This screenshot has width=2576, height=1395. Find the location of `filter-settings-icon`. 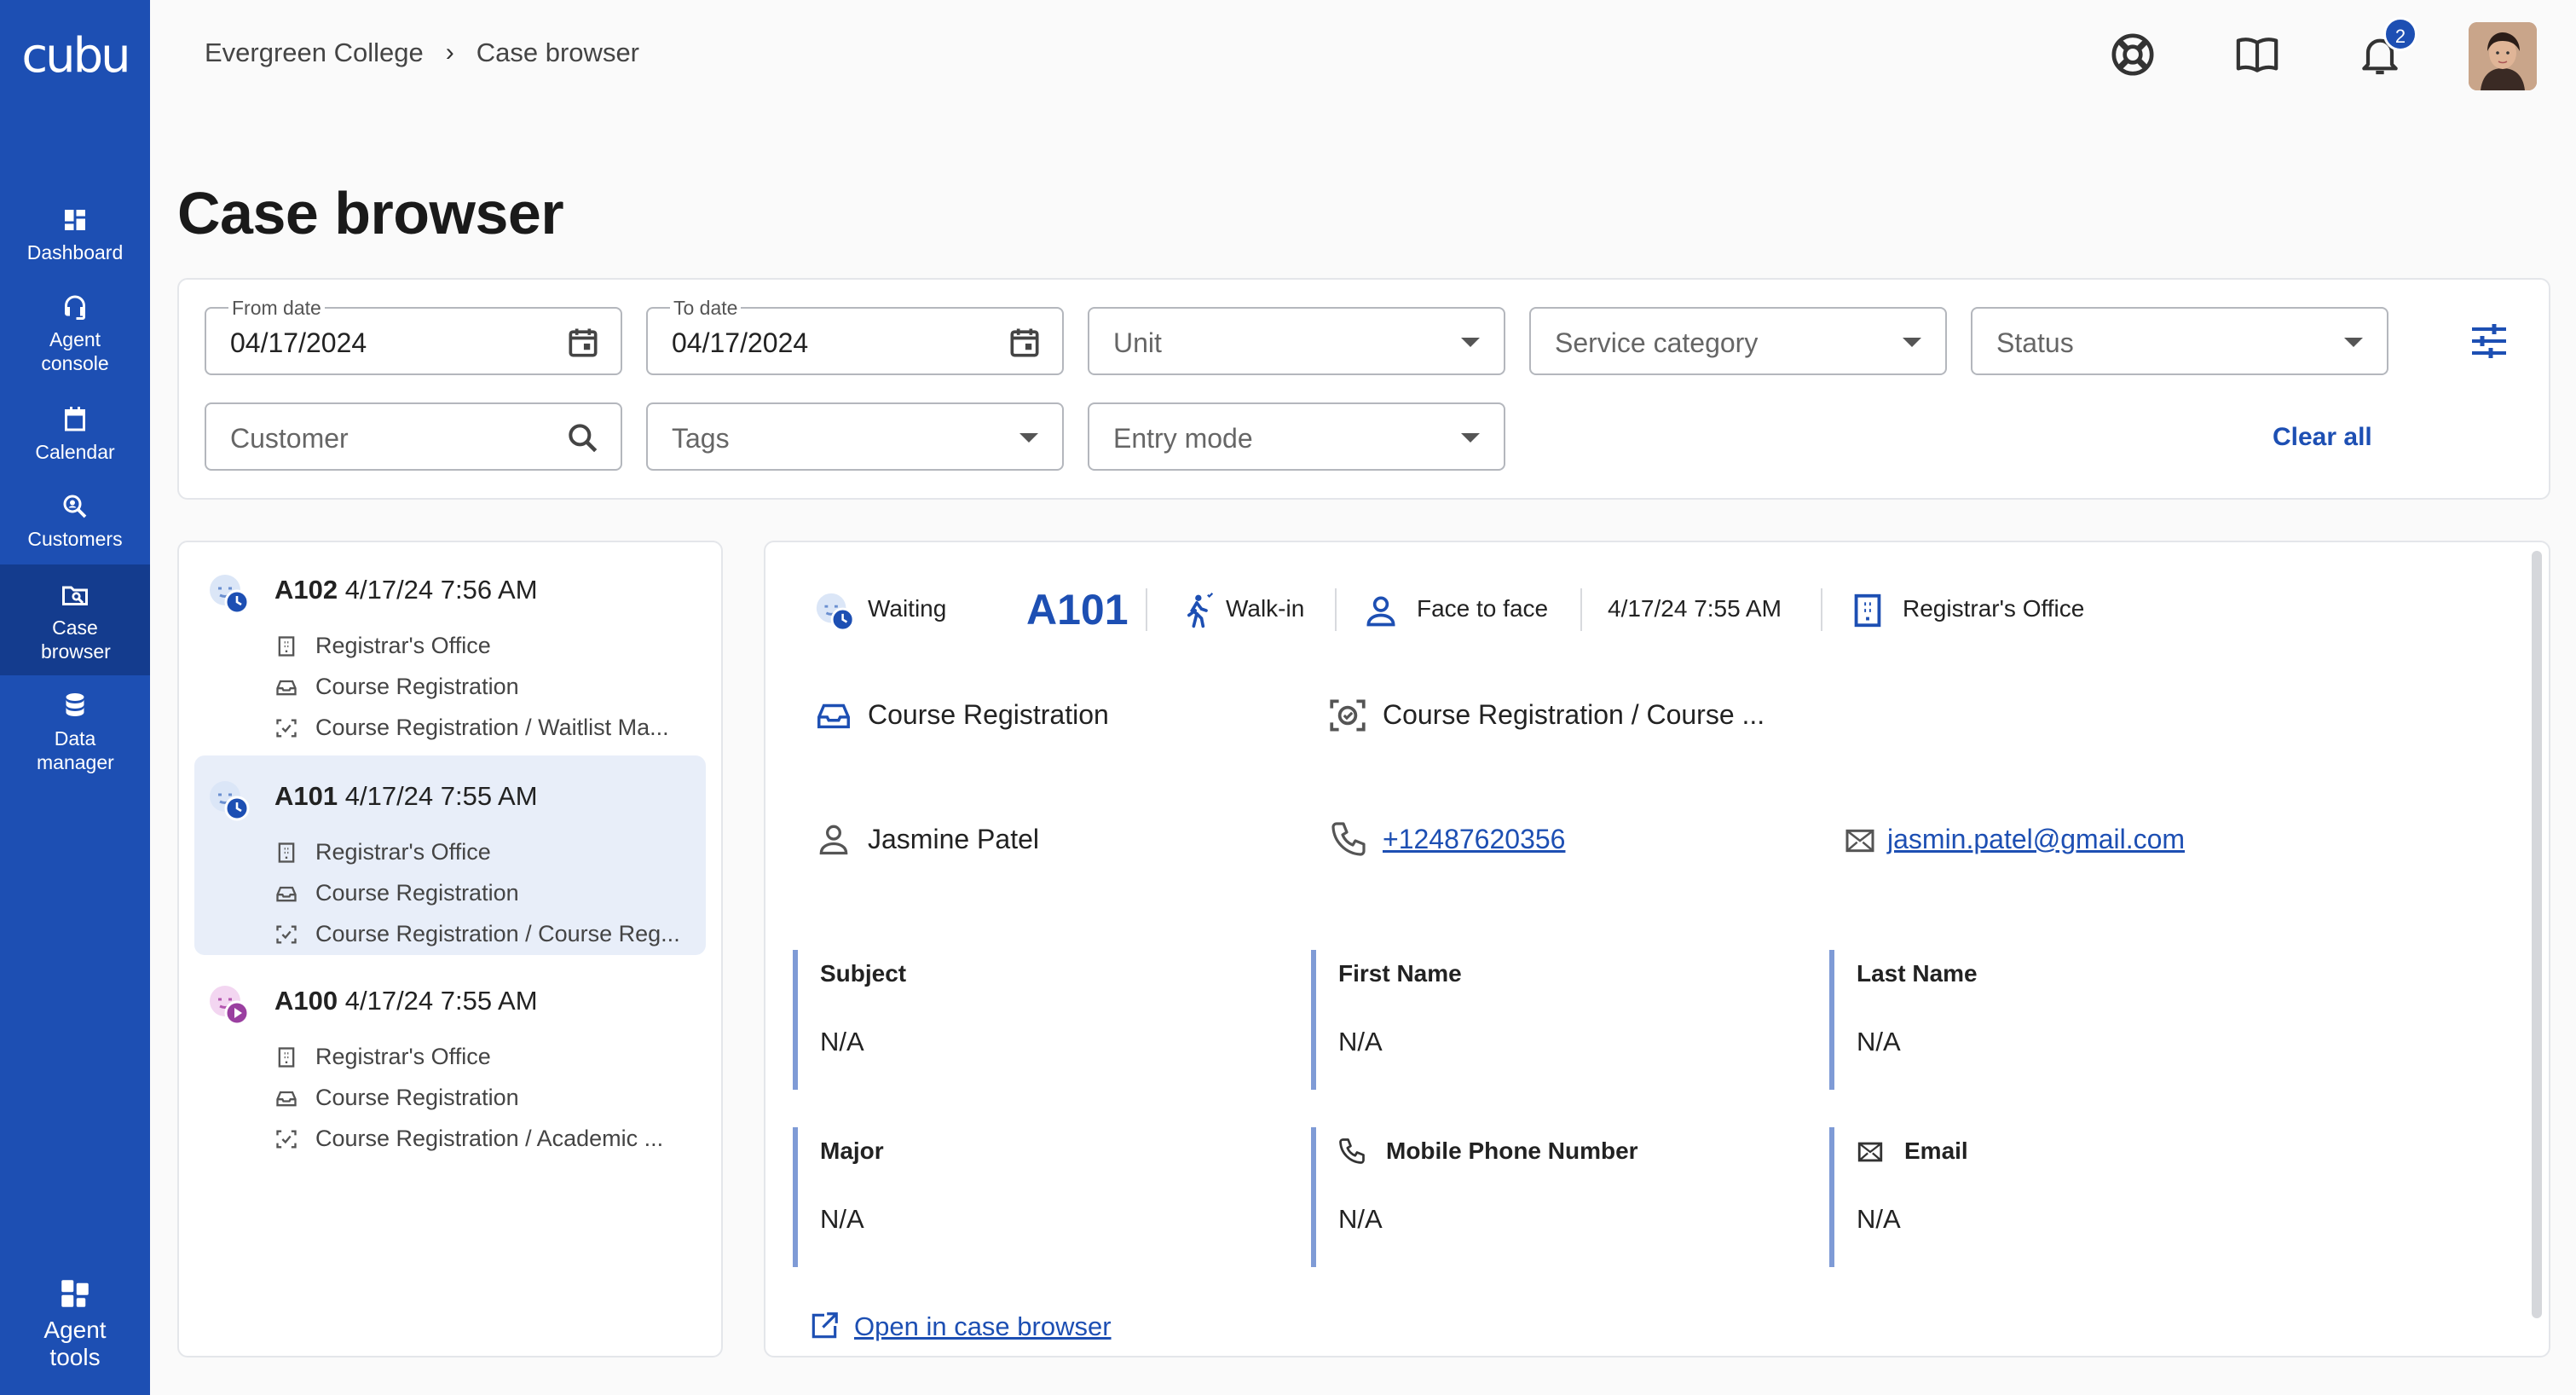

filter-settings-icon is located at coordinates (2489, 341).